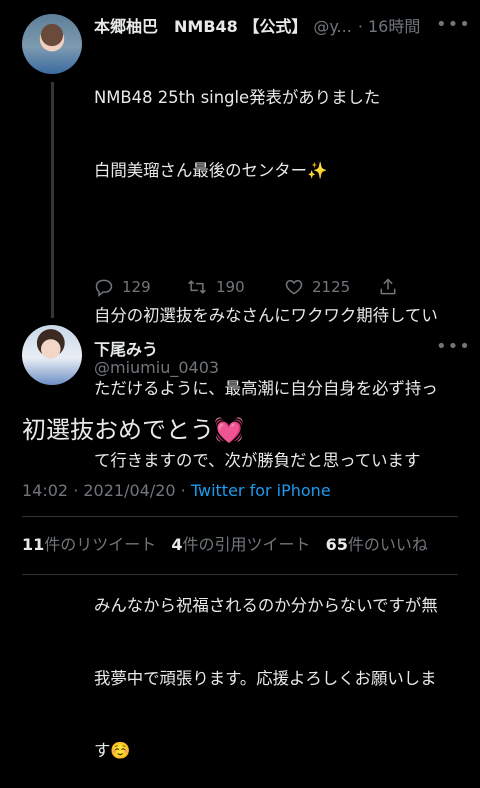 This screenshot has width=480, height=788. I want to click on reply-icon, so click(104, 288).